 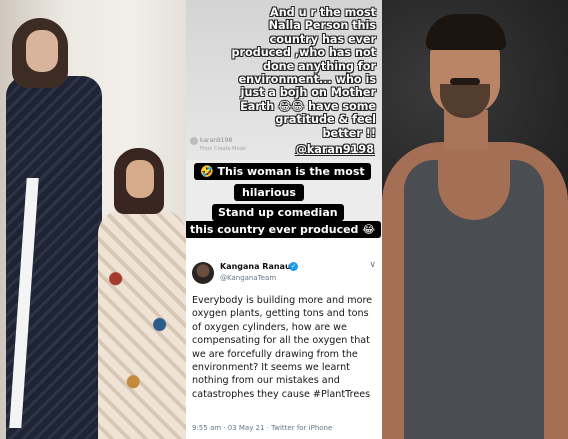 What do you see at coordinates (248, 278) in the screenshot?
I see `tweet-author-handle: @KanganaTeam` at bounding box center [248, 278].